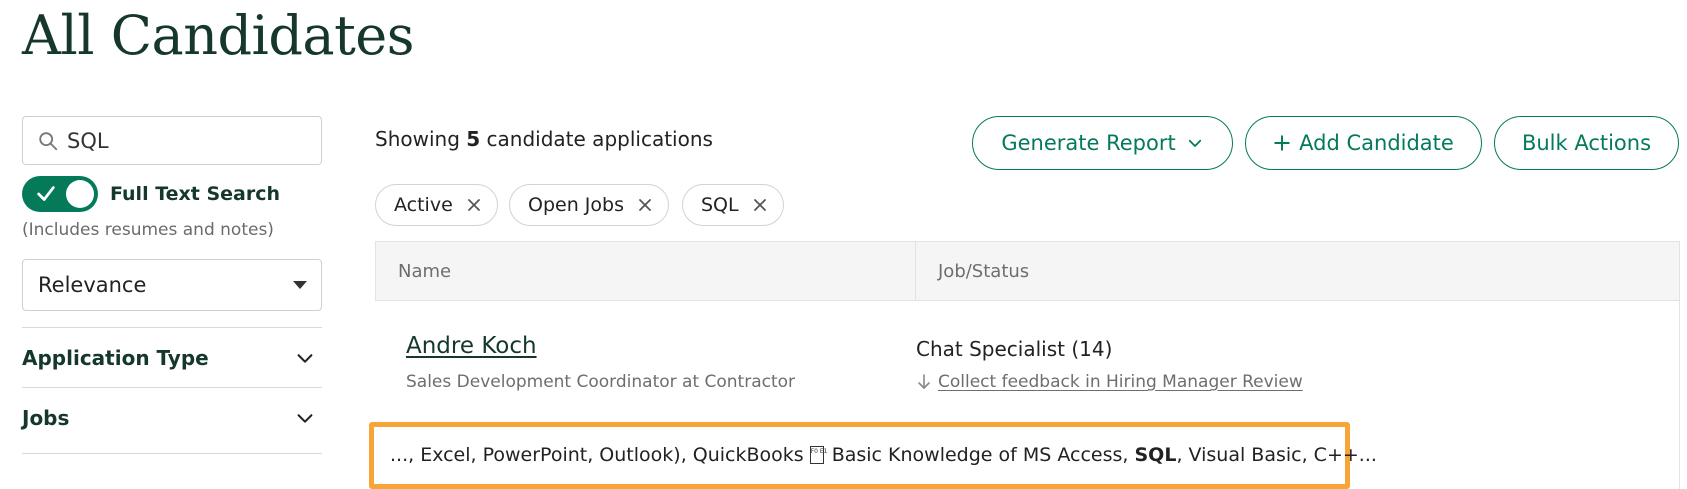  Describe the element at coordinates (980, 455) in the screenshot. I see `snippet-mid: Basic Knowledge of MS Access,` at that location.